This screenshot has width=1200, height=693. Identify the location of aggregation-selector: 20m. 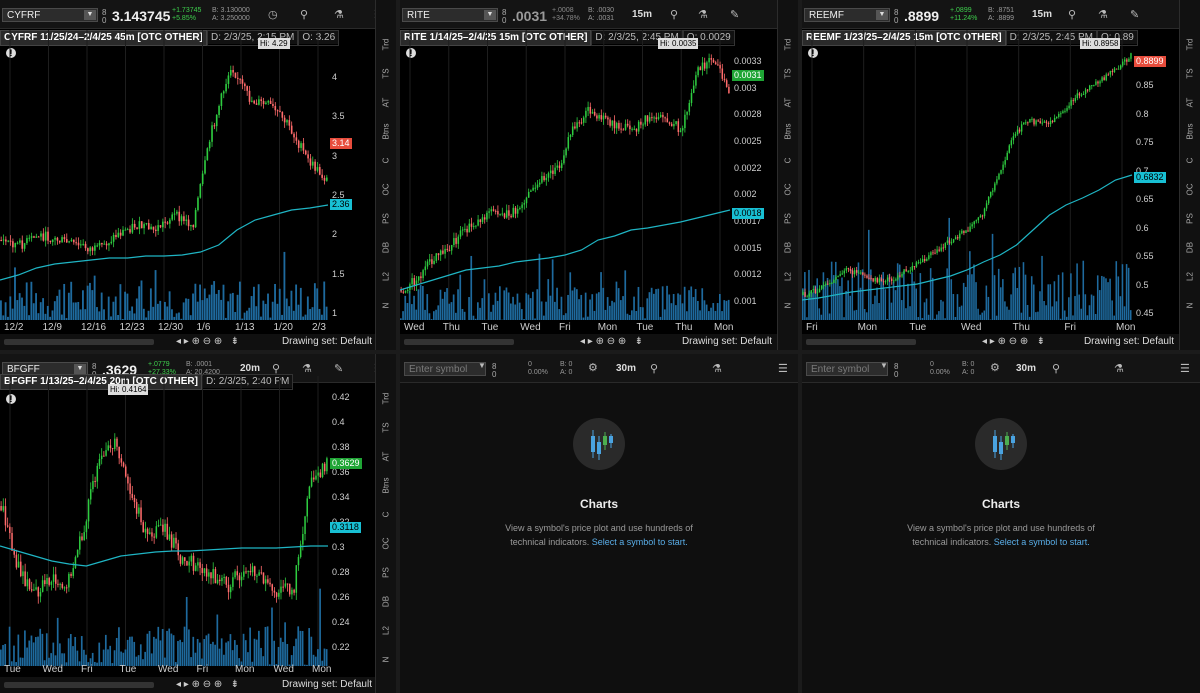
(250, 368).